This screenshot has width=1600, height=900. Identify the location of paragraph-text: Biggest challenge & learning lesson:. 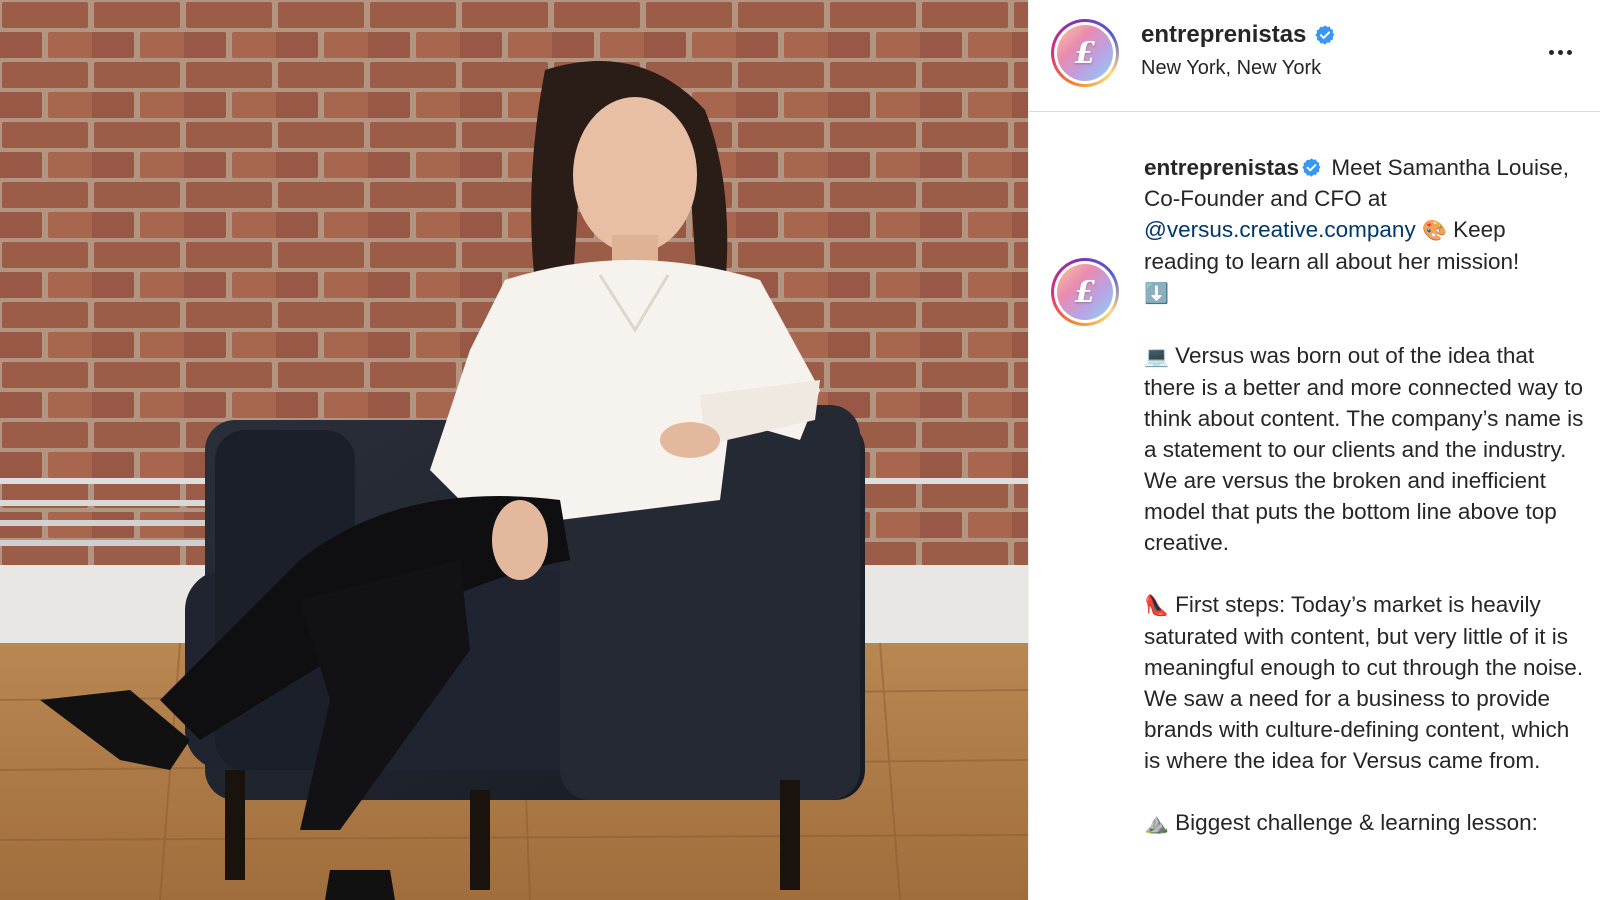
(1356, 822).